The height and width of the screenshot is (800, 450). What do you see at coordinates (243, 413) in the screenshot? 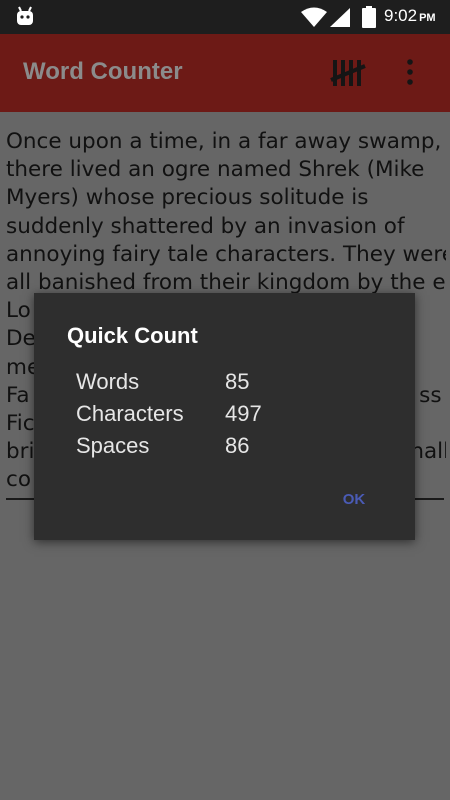
I see `stat-value: 497` at bounding box center [243, 413].